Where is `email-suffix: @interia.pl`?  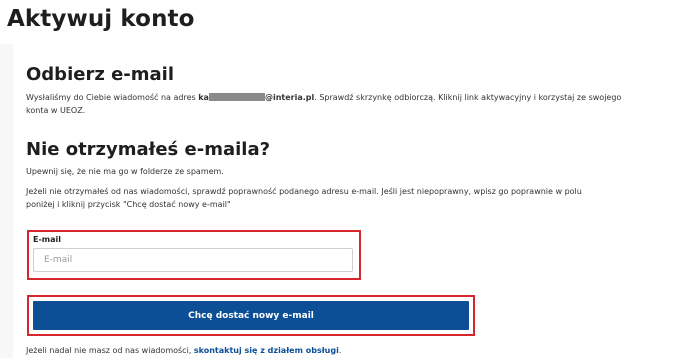 email-suffix: @interia.pl is located at coordinates (289, 97).